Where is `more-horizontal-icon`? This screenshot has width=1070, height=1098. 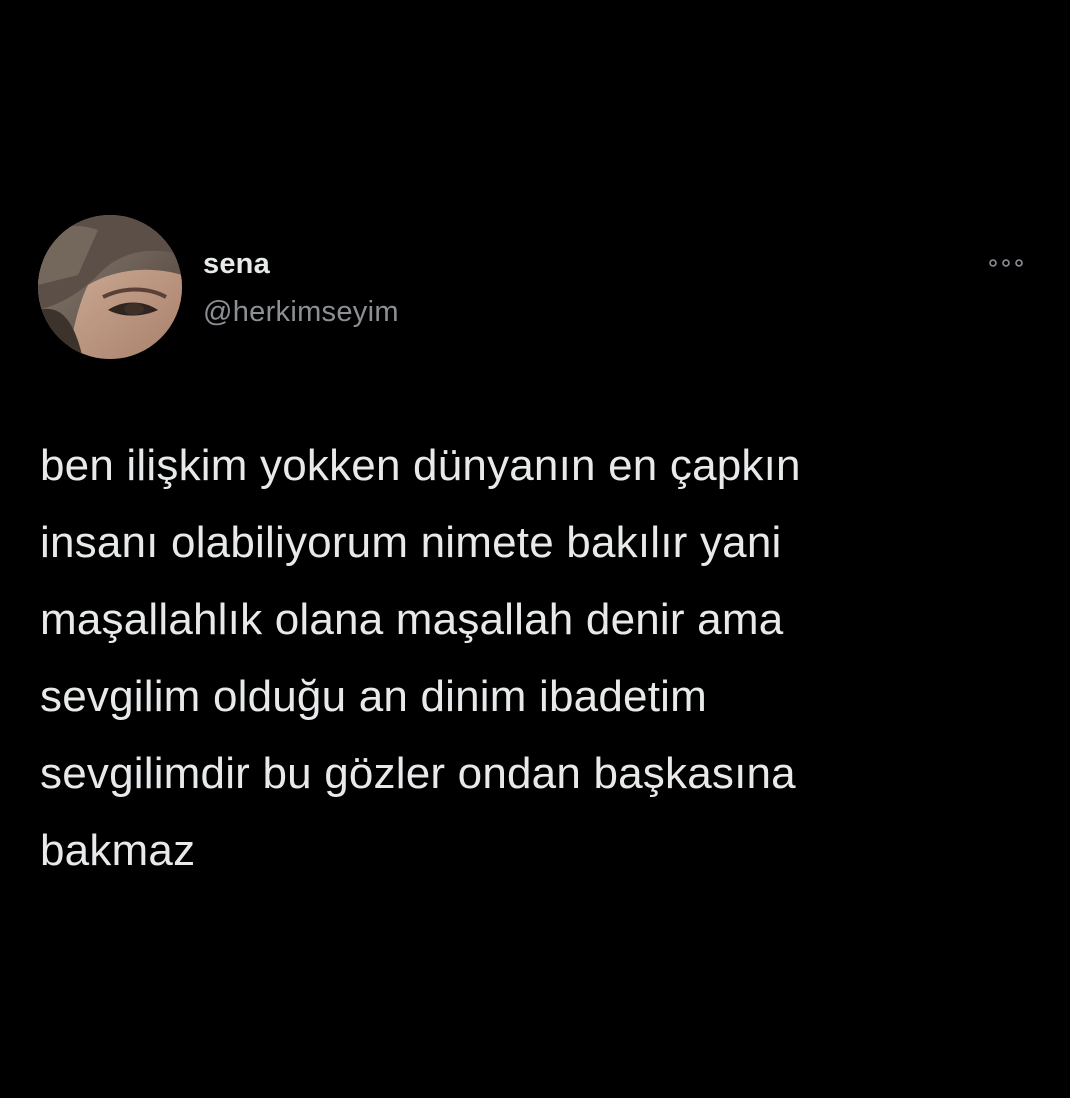
more-horizontal-icon is located at coordinates (1006, 263).